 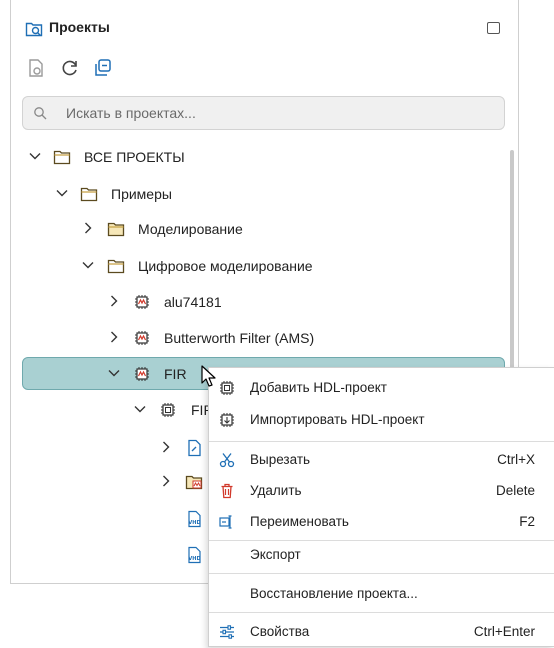 I want to click on menu-item-properties: Свойства Ctrl+Enter, so click(x=381, y=632).